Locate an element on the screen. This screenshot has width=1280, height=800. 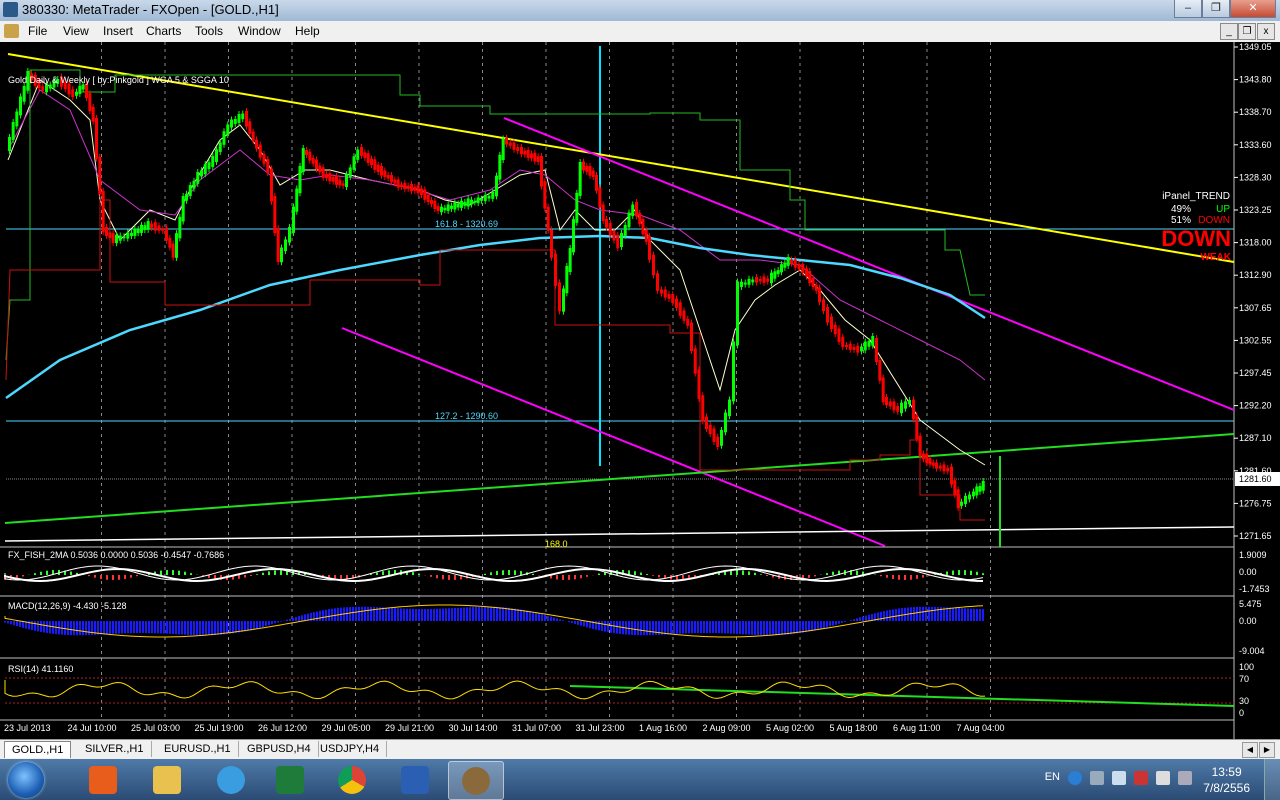
tab-scroll-left-icon: ◀ is located at coordinates (1250, 750).